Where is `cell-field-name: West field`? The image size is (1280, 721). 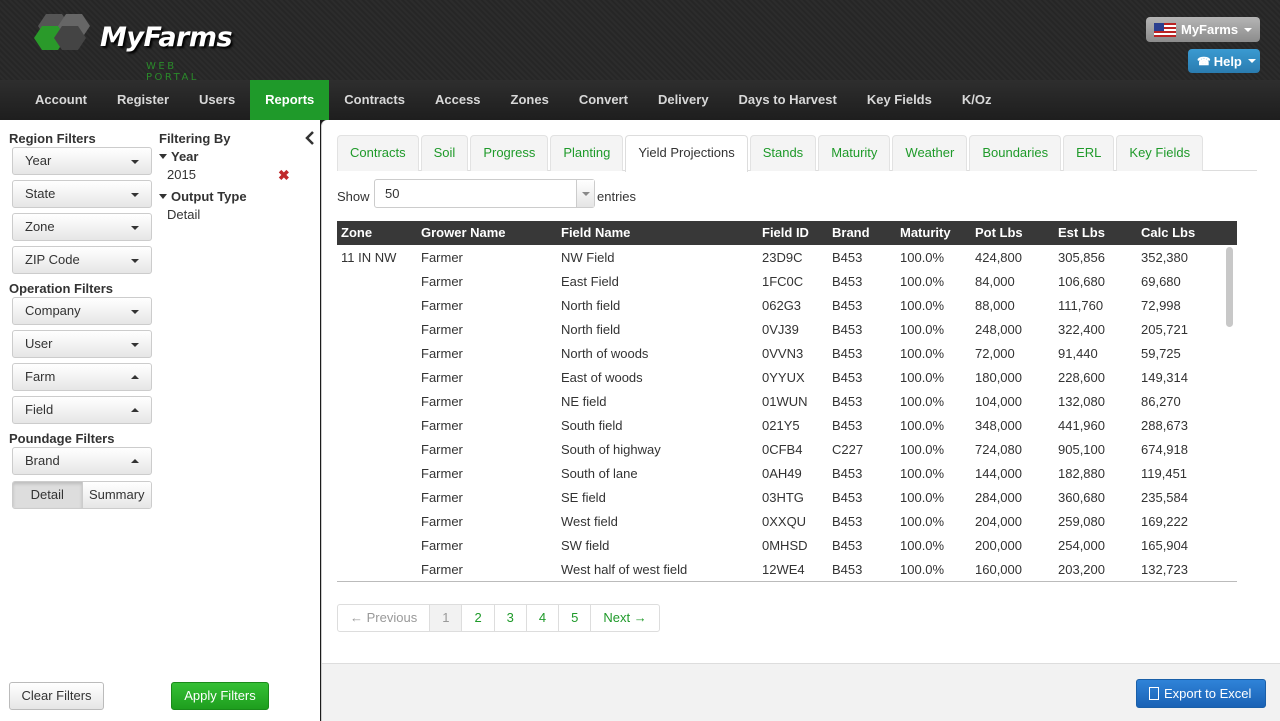
cell-field-name: West field is located at coordinates (589, 521).